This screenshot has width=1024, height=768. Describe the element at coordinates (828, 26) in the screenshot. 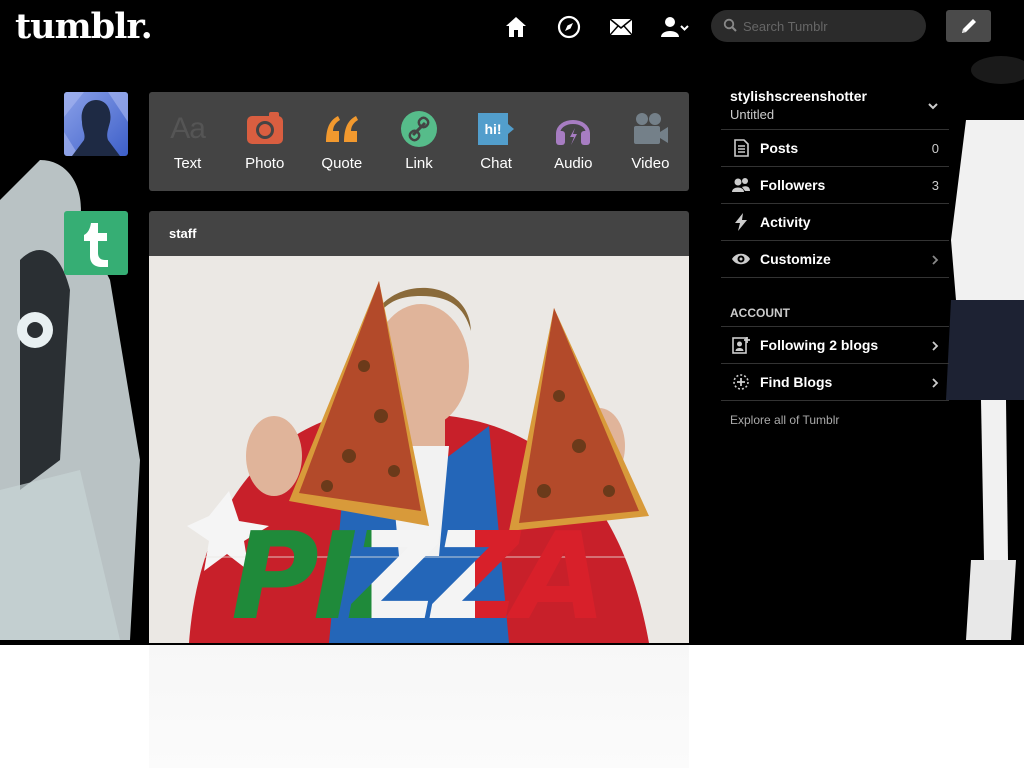

I see `search-input` at that location.